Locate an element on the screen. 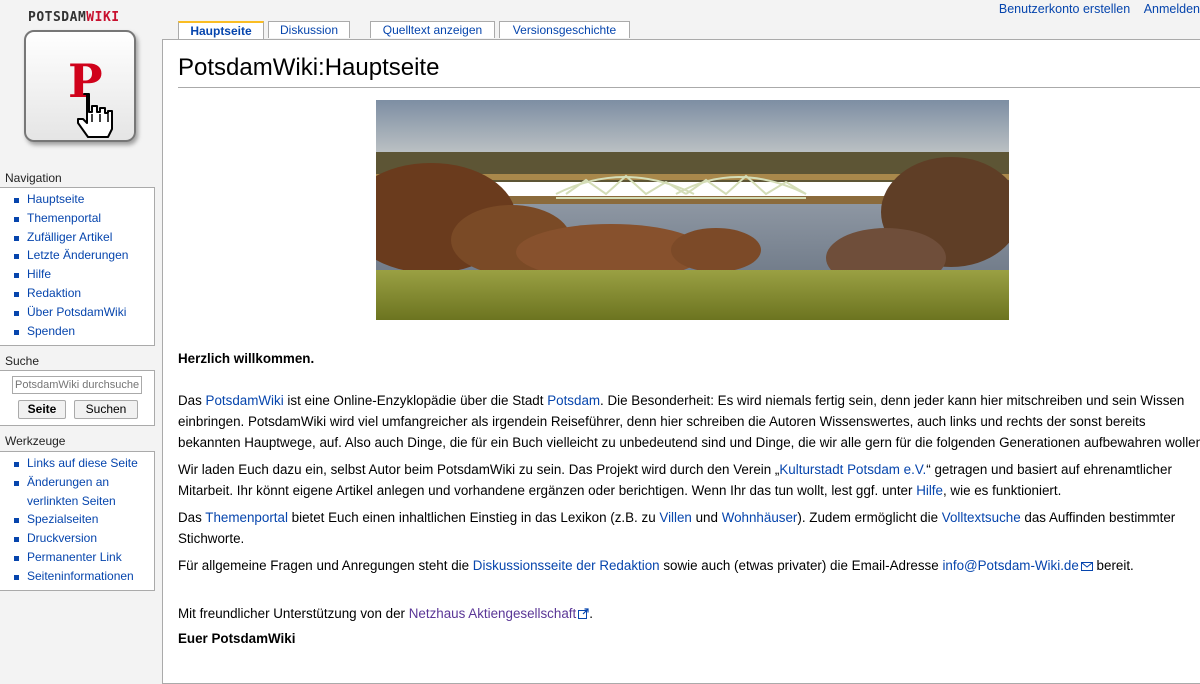 The height and width of the screenshot is (684, 1200). nav-item-hauptseite: Hauptseite is located at coordinates (83, 199).